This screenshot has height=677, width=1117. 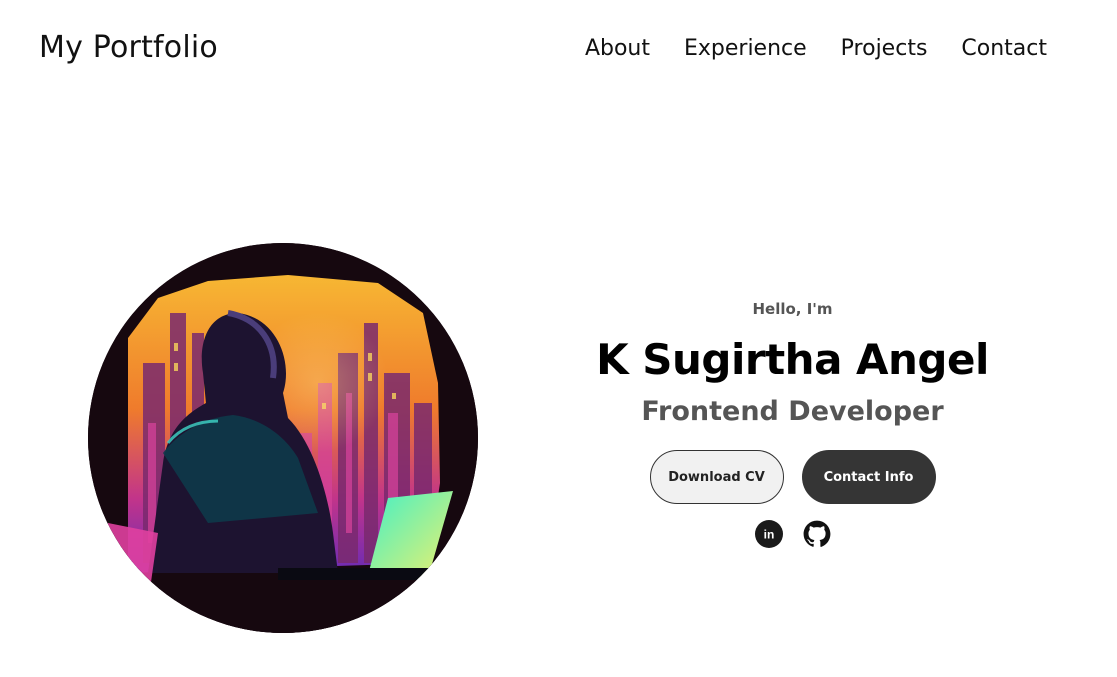 I want to click on nav-links: About Experience Projects Contact, so click(x=816, y=48).